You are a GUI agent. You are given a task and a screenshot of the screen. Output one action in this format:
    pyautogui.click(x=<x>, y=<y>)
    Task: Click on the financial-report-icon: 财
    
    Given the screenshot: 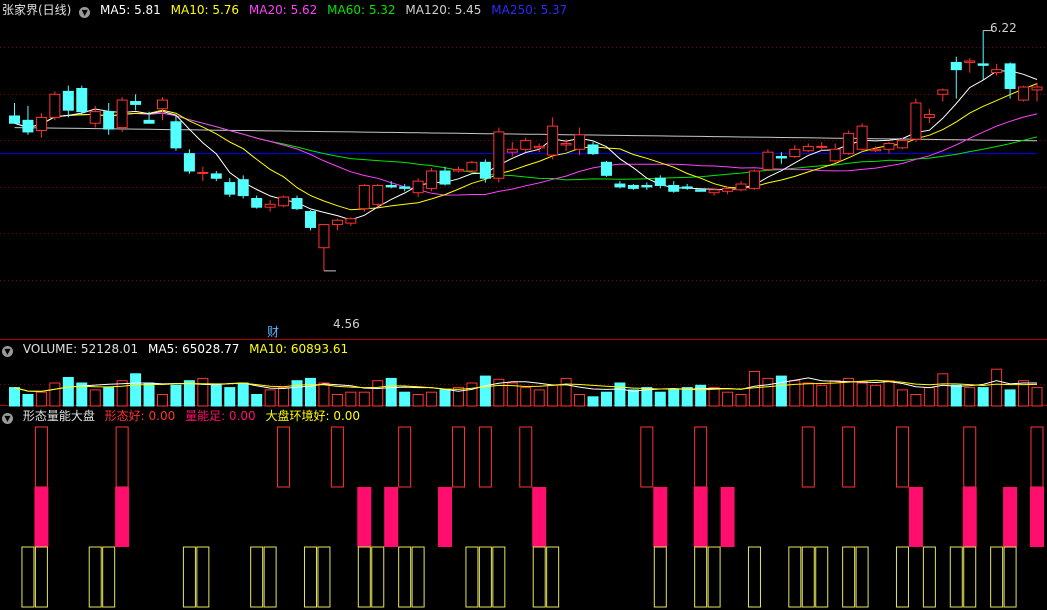 What is the action you would take?
    pyautogui.click(x=273, y=332)
    